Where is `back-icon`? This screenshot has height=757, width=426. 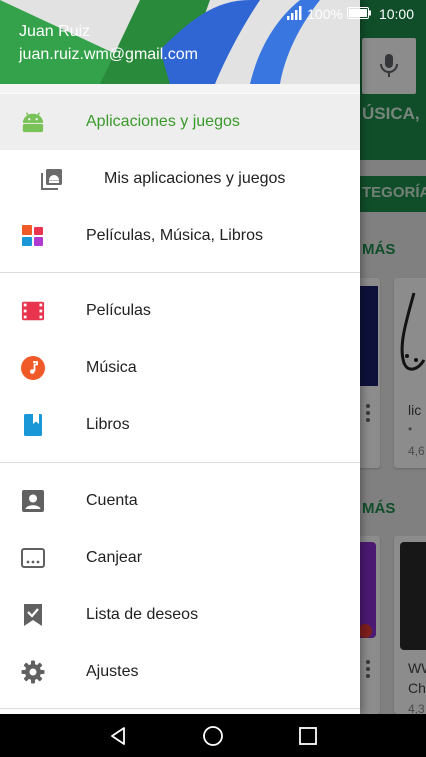 back-icon is located at coordinates (118, 736).